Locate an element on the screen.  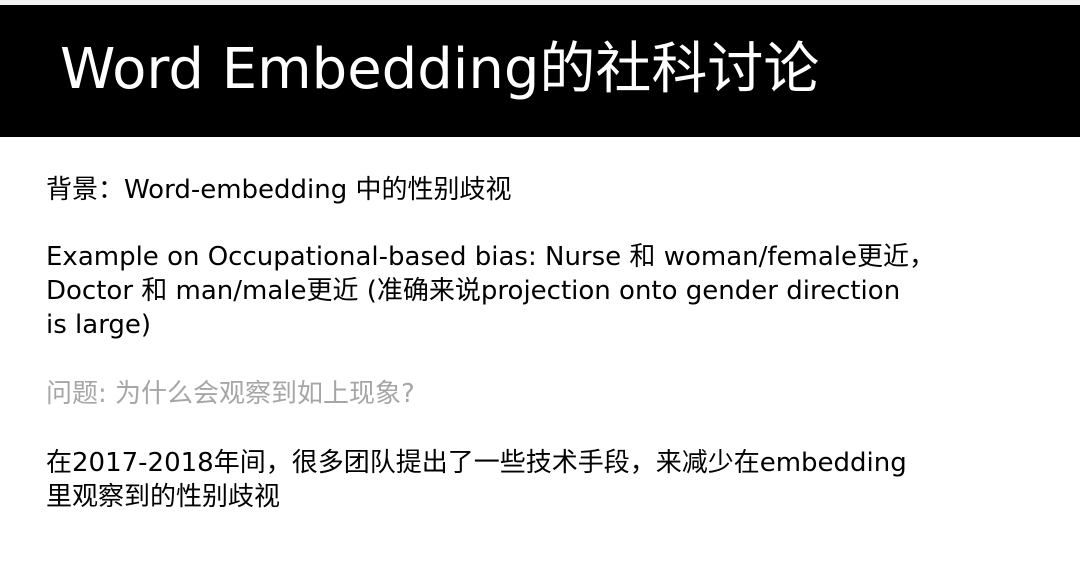
question-paragraph: 问题: 为什么会观察到如上现象? is located at coordinates (230, 394).